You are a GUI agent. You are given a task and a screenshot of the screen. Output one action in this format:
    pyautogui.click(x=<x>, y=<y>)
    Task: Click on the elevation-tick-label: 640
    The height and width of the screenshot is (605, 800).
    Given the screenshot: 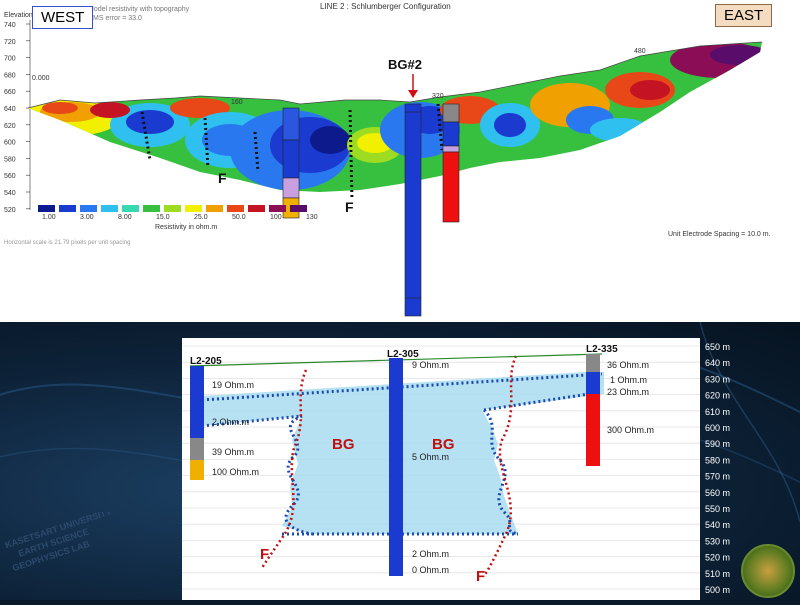 What is the action you would take?
    pyautogui.click(x=10, y=109)
    